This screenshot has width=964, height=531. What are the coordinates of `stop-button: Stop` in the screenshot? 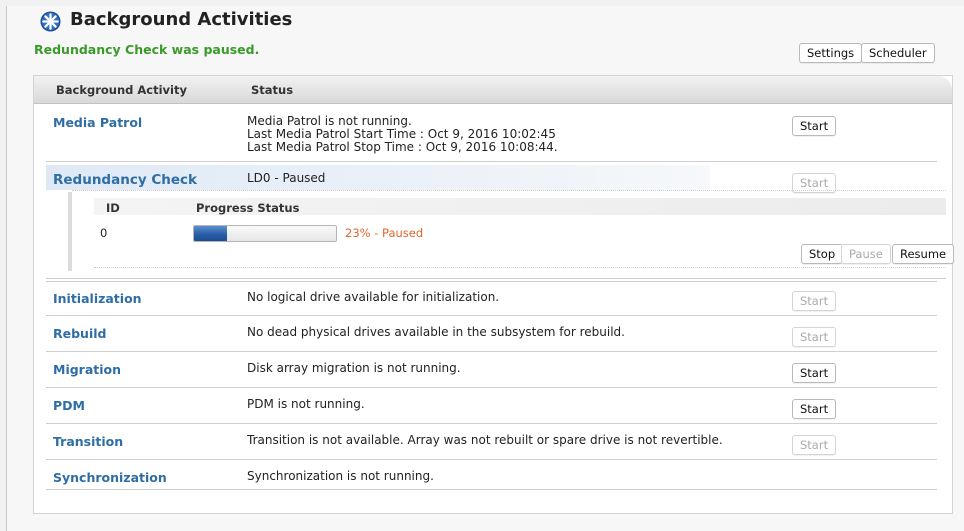 It's located at (822, 254).